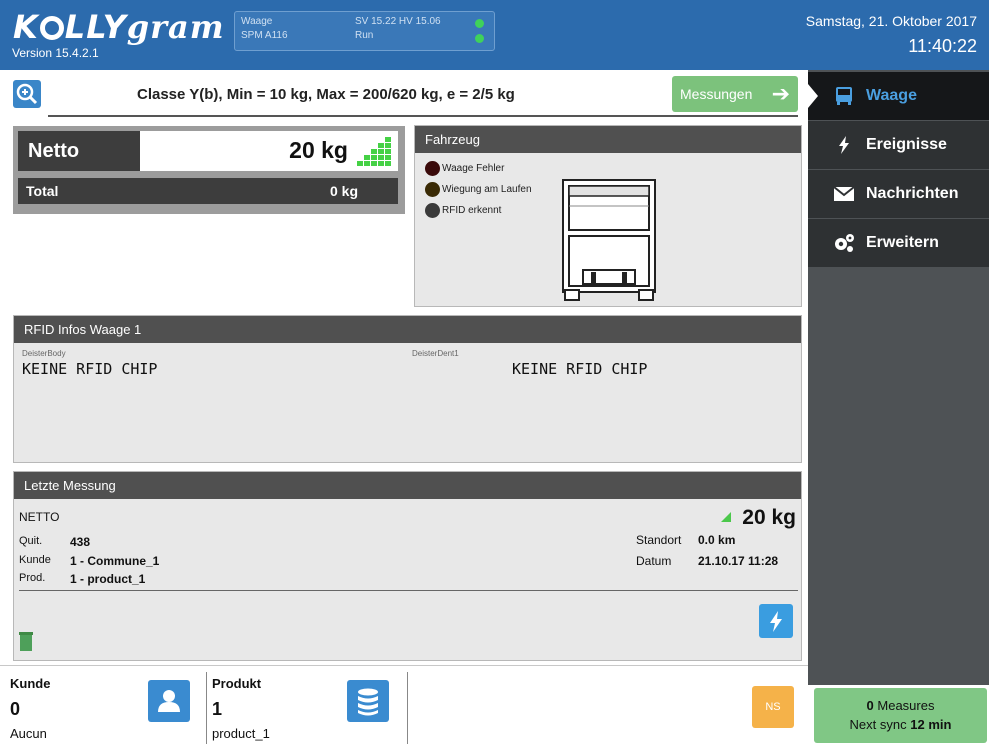  What do you see at coordinates (26, 641) in the screenshot?
I see `green-bin-icon` at bounding box center [26, 641].